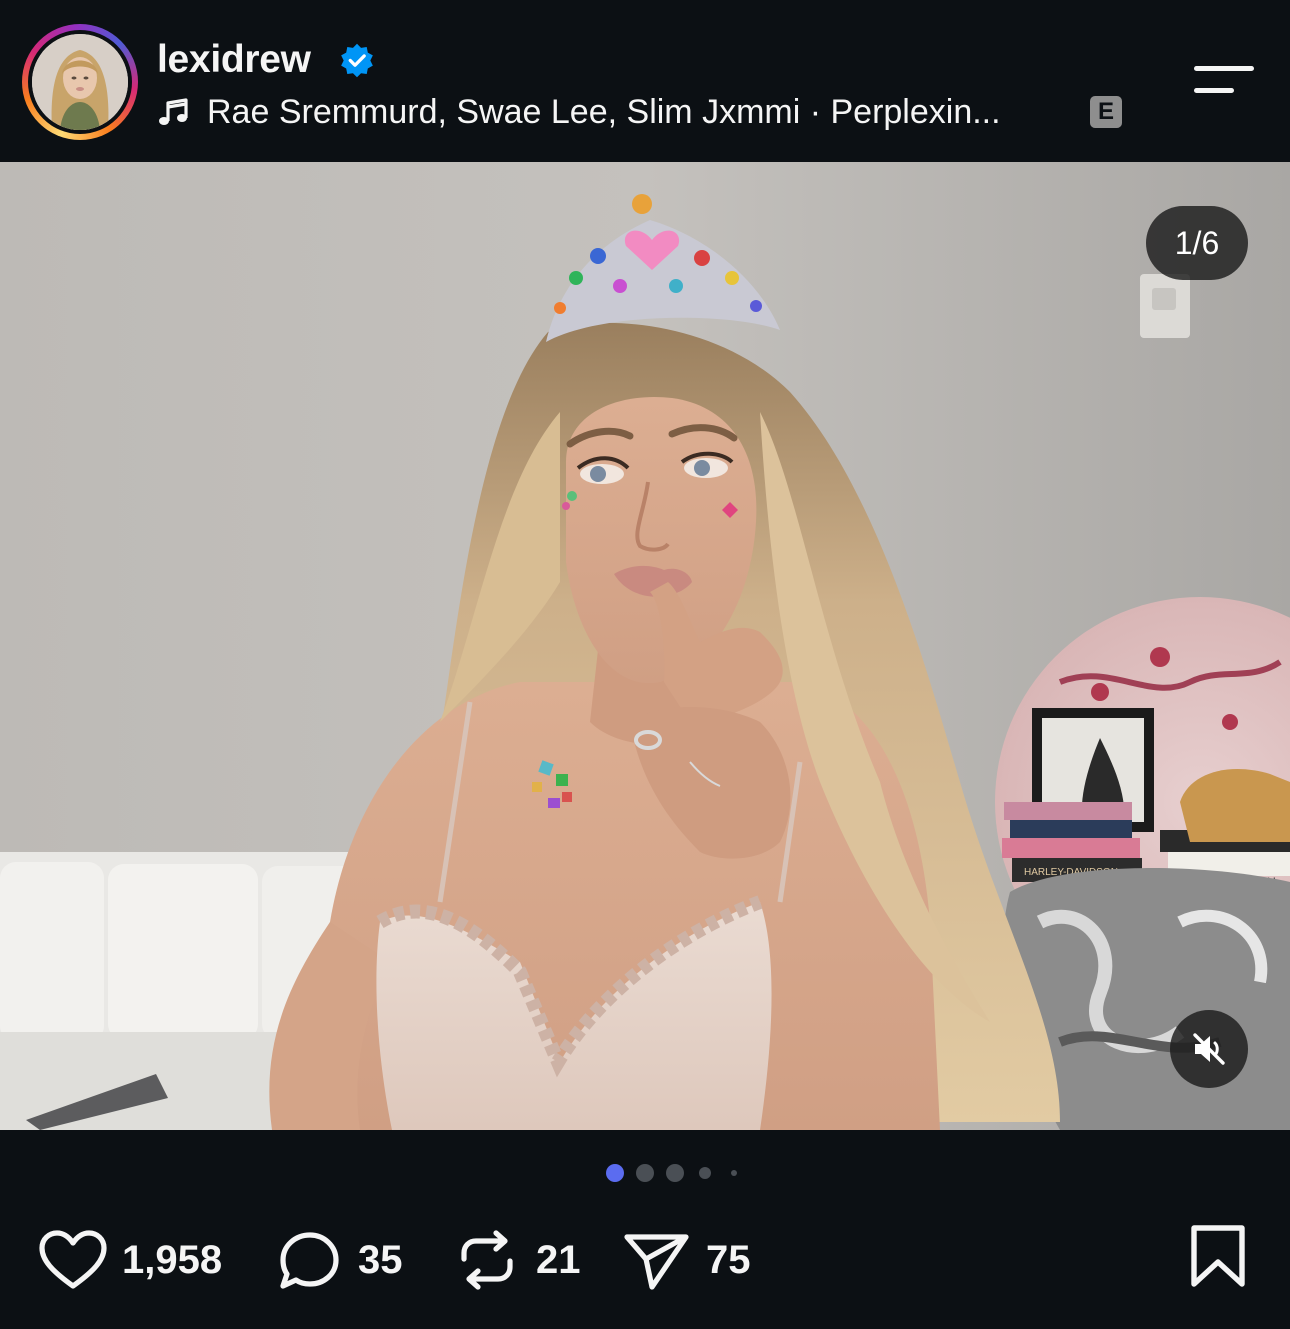  What do you see at coordinates (728, 1259) in the screenshot?
I see `share-count: 75` at bounding box center [728, 1259].